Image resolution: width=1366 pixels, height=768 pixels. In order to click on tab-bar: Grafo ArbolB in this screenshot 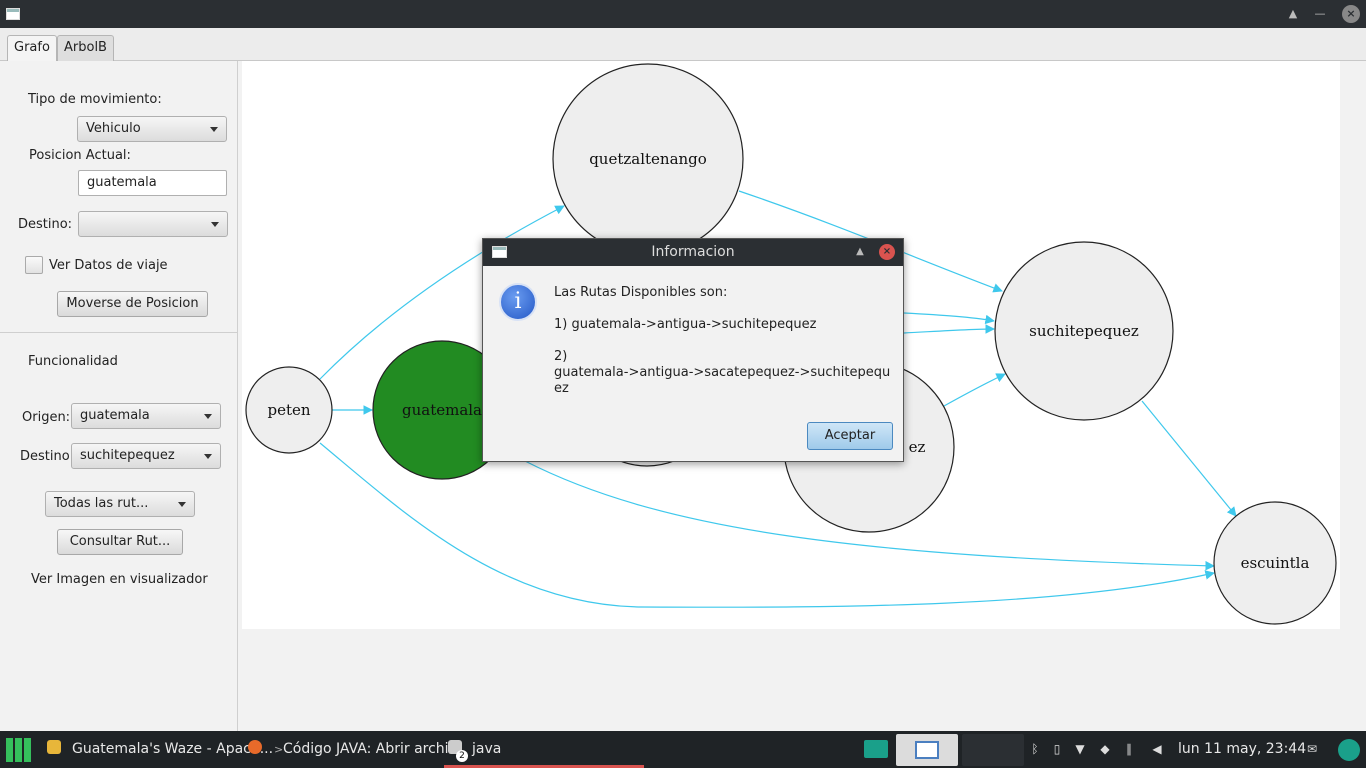, I will do `click(683, 45)`.